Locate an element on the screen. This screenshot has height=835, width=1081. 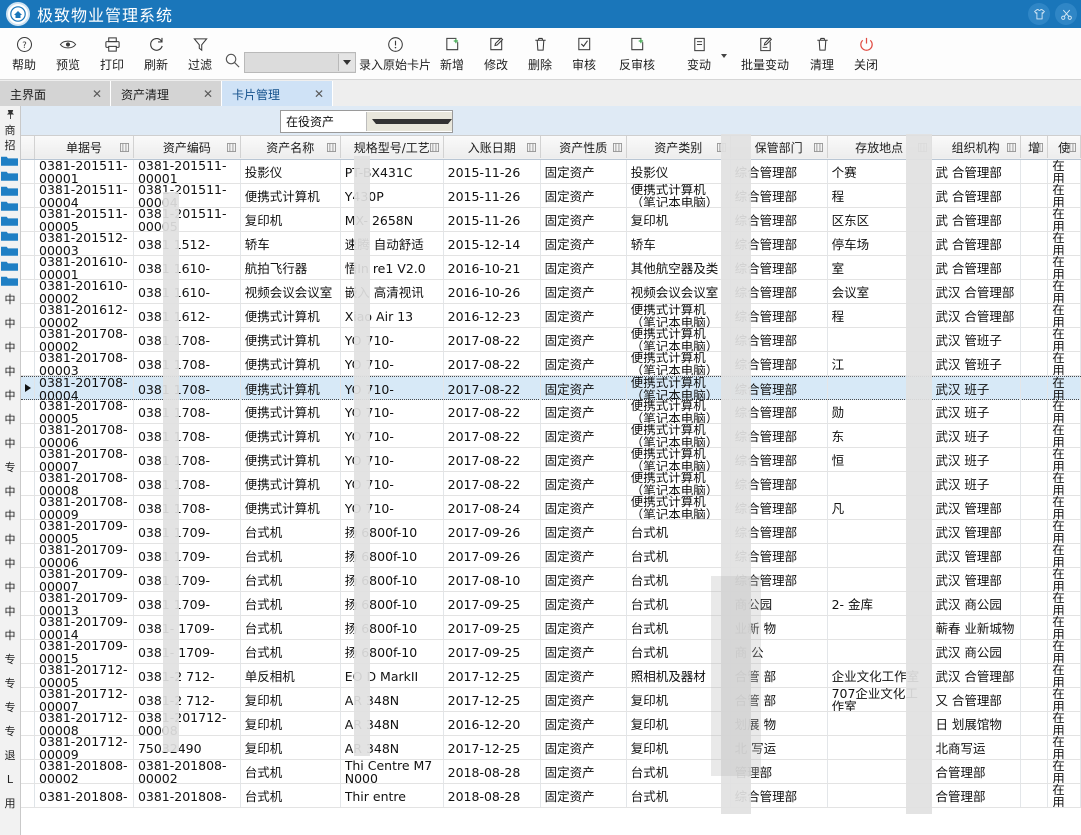
table-cell-model: YO 710- is located at coordinates (392, 339).